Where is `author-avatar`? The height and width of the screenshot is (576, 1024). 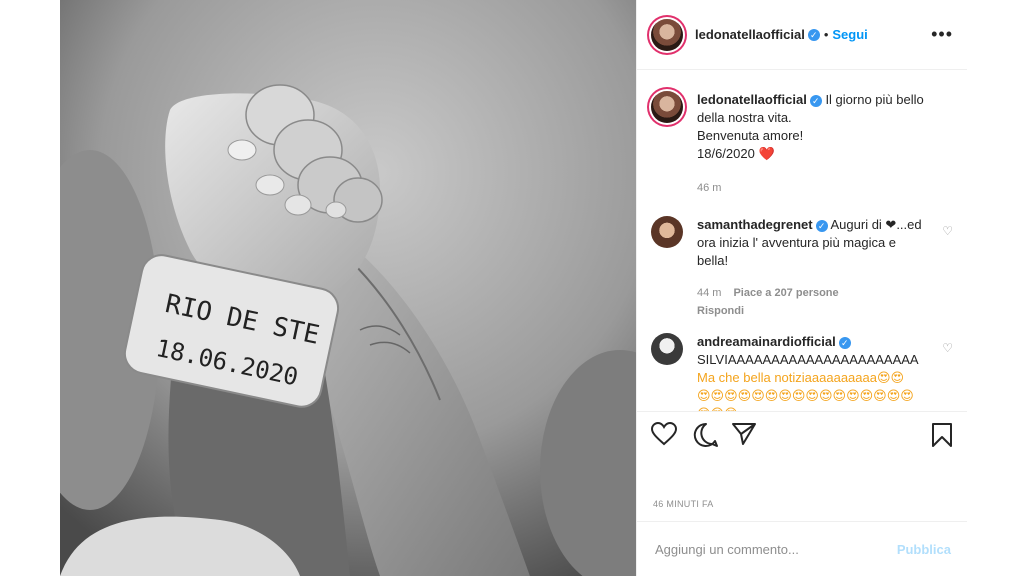
author-avatar is located at coordinates (667, 34).